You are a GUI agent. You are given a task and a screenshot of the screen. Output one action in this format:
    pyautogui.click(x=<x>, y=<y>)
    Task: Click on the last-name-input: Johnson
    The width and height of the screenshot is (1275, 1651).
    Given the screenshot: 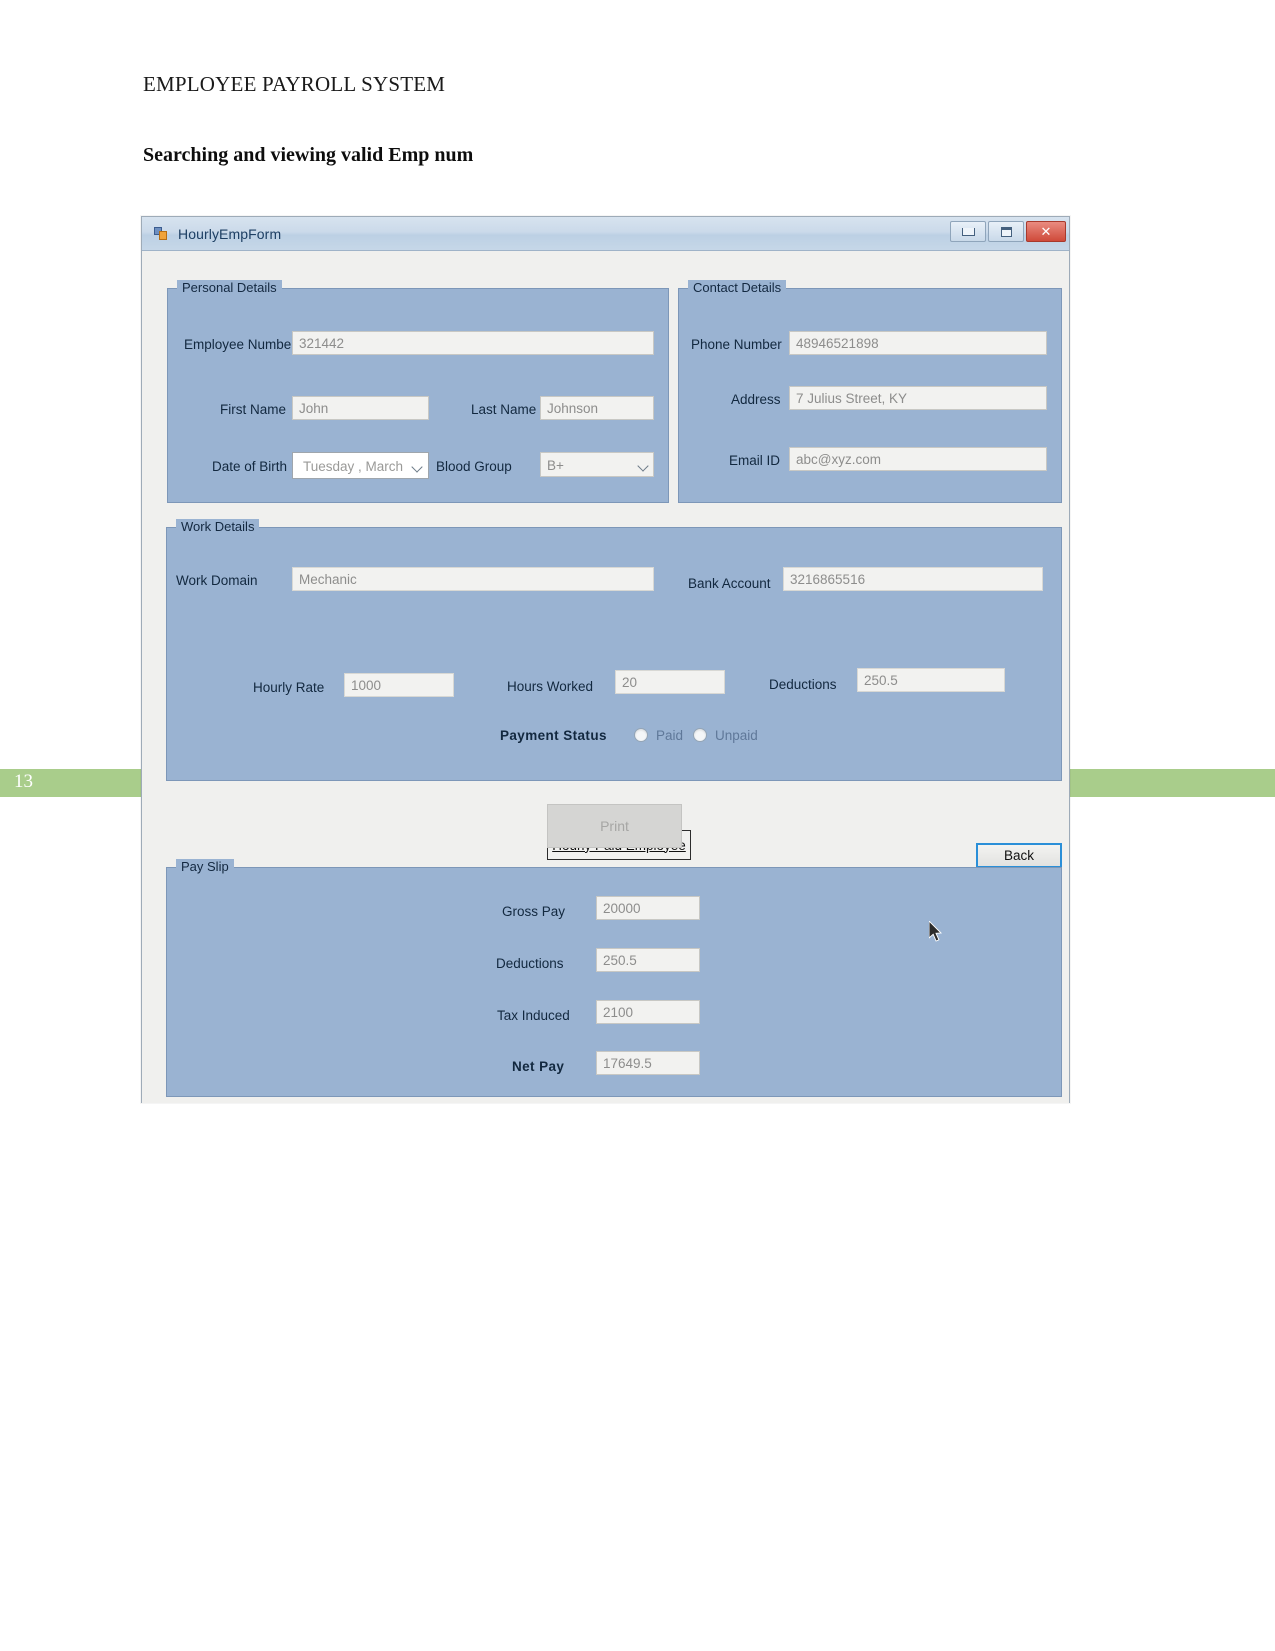 What is the action you would take?
    pyautogui.click(x=597, y=408)
    